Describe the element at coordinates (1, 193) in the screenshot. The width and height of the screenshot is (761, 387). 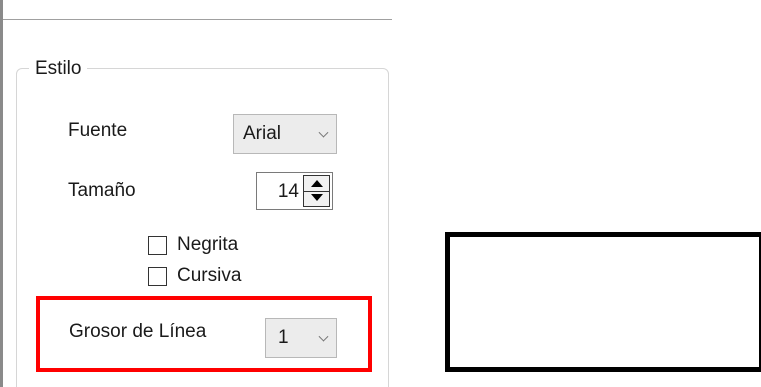
I see `panel-splitter` at that location.